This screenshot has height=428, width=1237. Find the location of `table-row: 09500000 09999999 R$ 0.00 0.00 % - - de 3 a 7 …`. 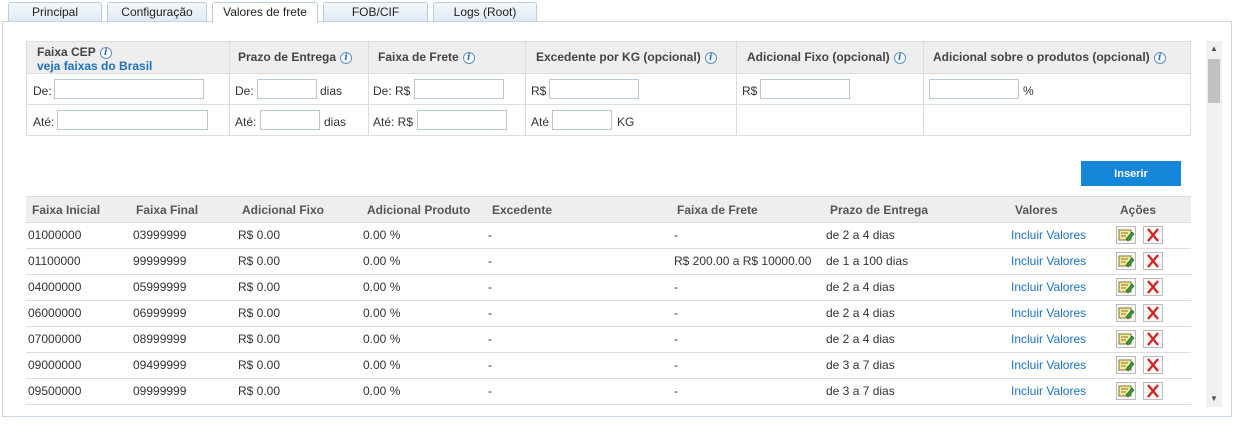

table-row: 09500000 09999999 R$ 0.00 0.00 % - - de 3 a 7 … is located at coordinates (608, 392).